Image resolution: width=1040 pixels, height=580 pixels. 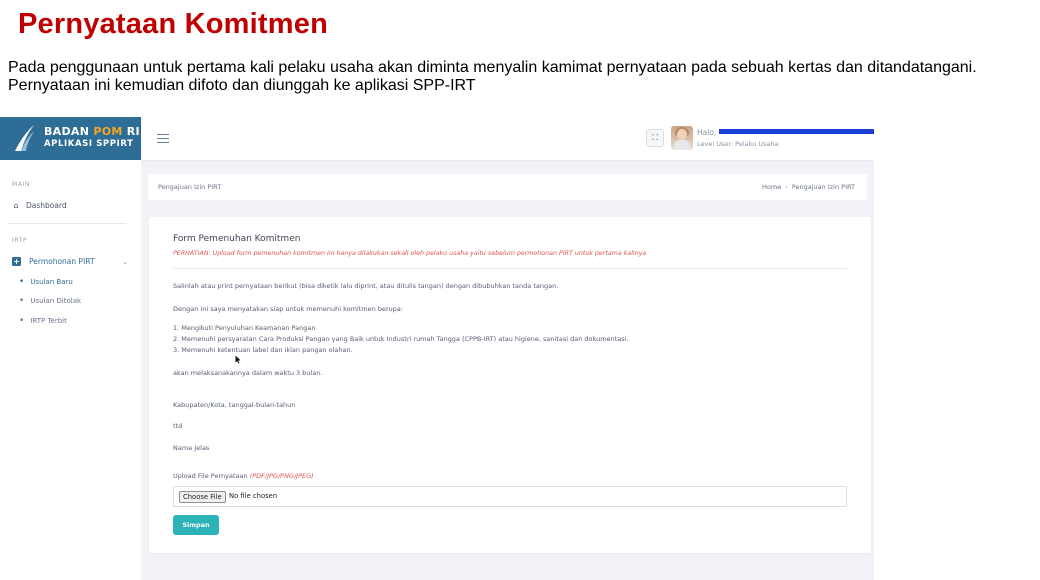 I want to click on sidebar-item-irtp-terbit: • IRTP Terbit, so click(x=43, y=320).